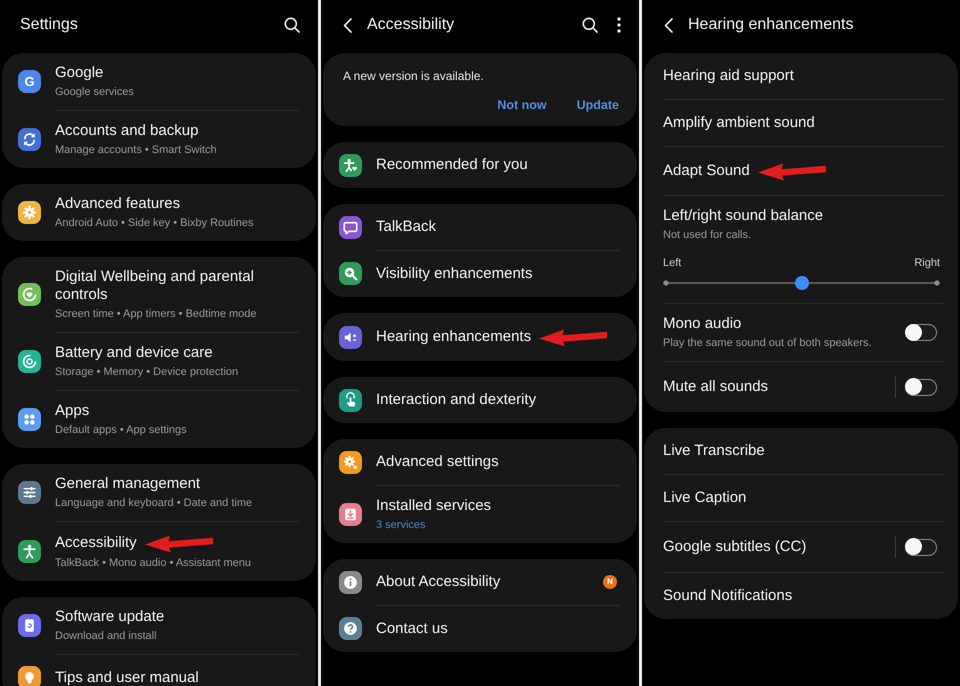 The width and height of the screenshot is (960, 686). What do you see at coordinates (121, 430) in the screenshot?
I see `setting-summary: Default apps • App settings` at bounding box center [121, 430].